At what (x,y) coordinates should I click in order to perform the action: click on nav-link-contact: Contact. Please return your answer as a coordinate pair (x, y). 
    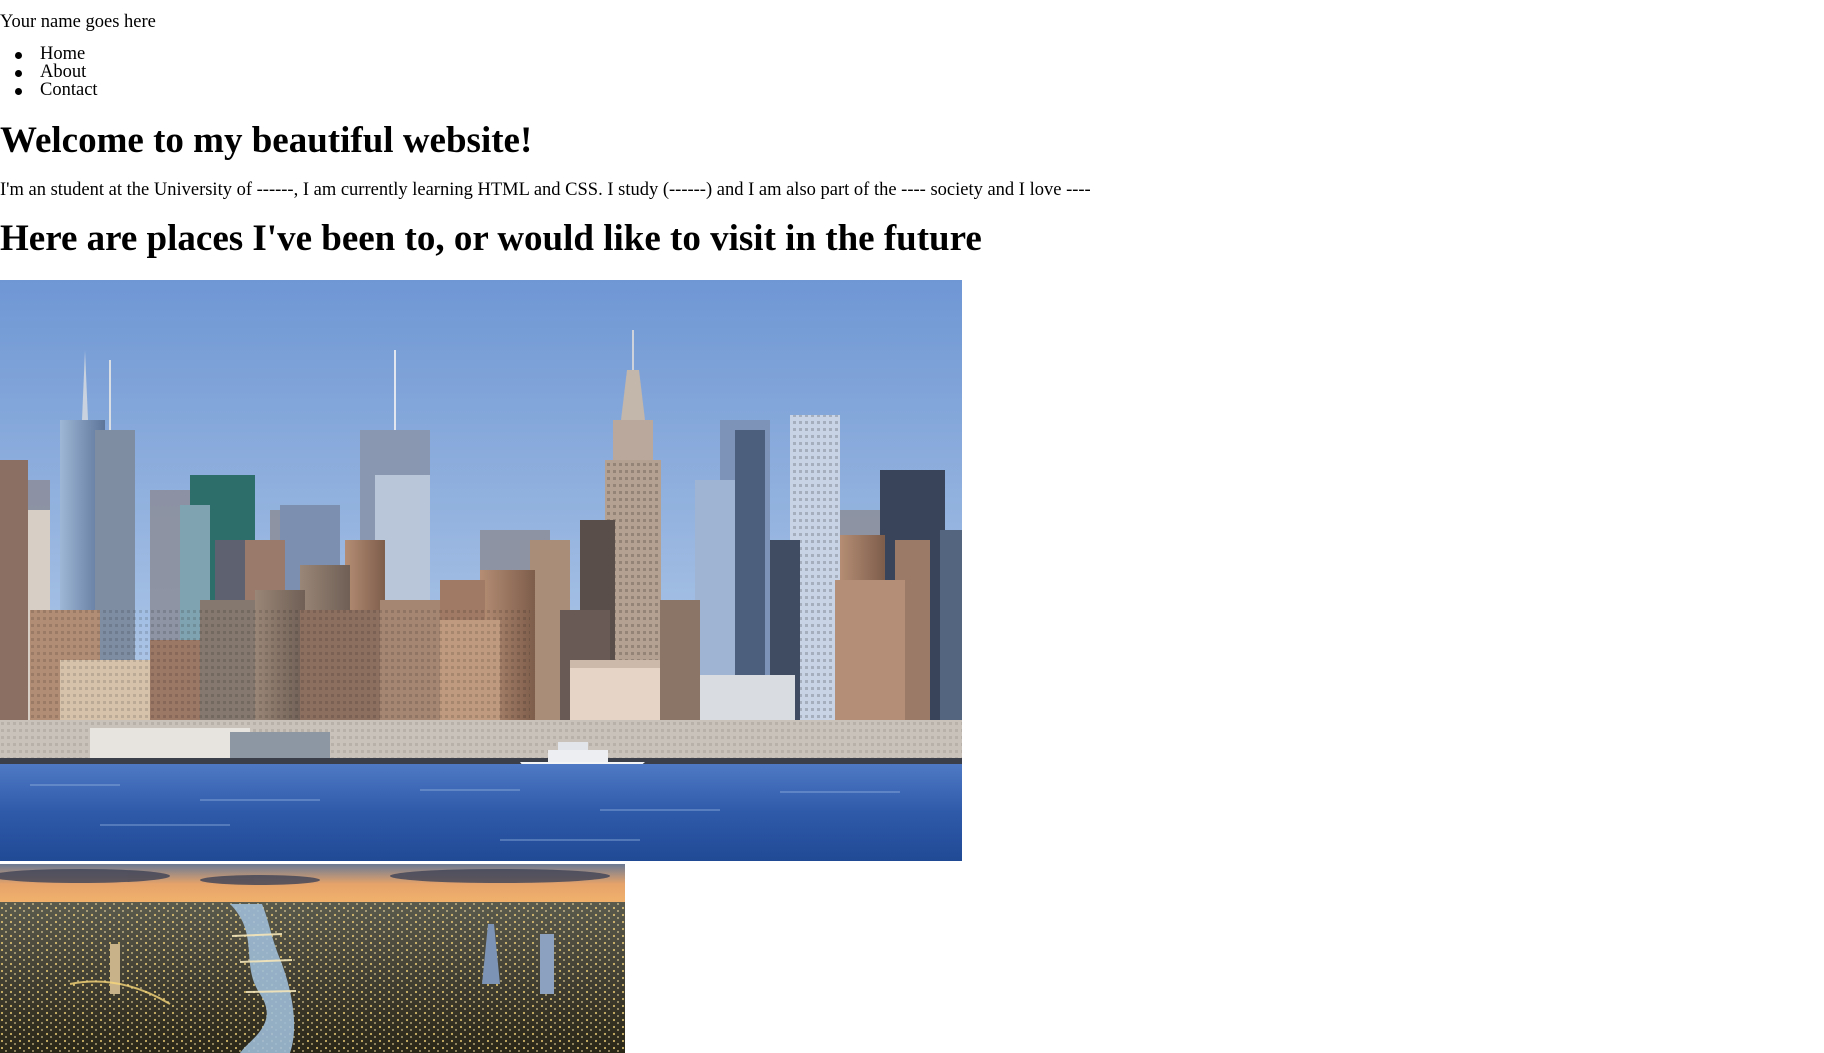
    Looking at the image, I should click on (69, 90).